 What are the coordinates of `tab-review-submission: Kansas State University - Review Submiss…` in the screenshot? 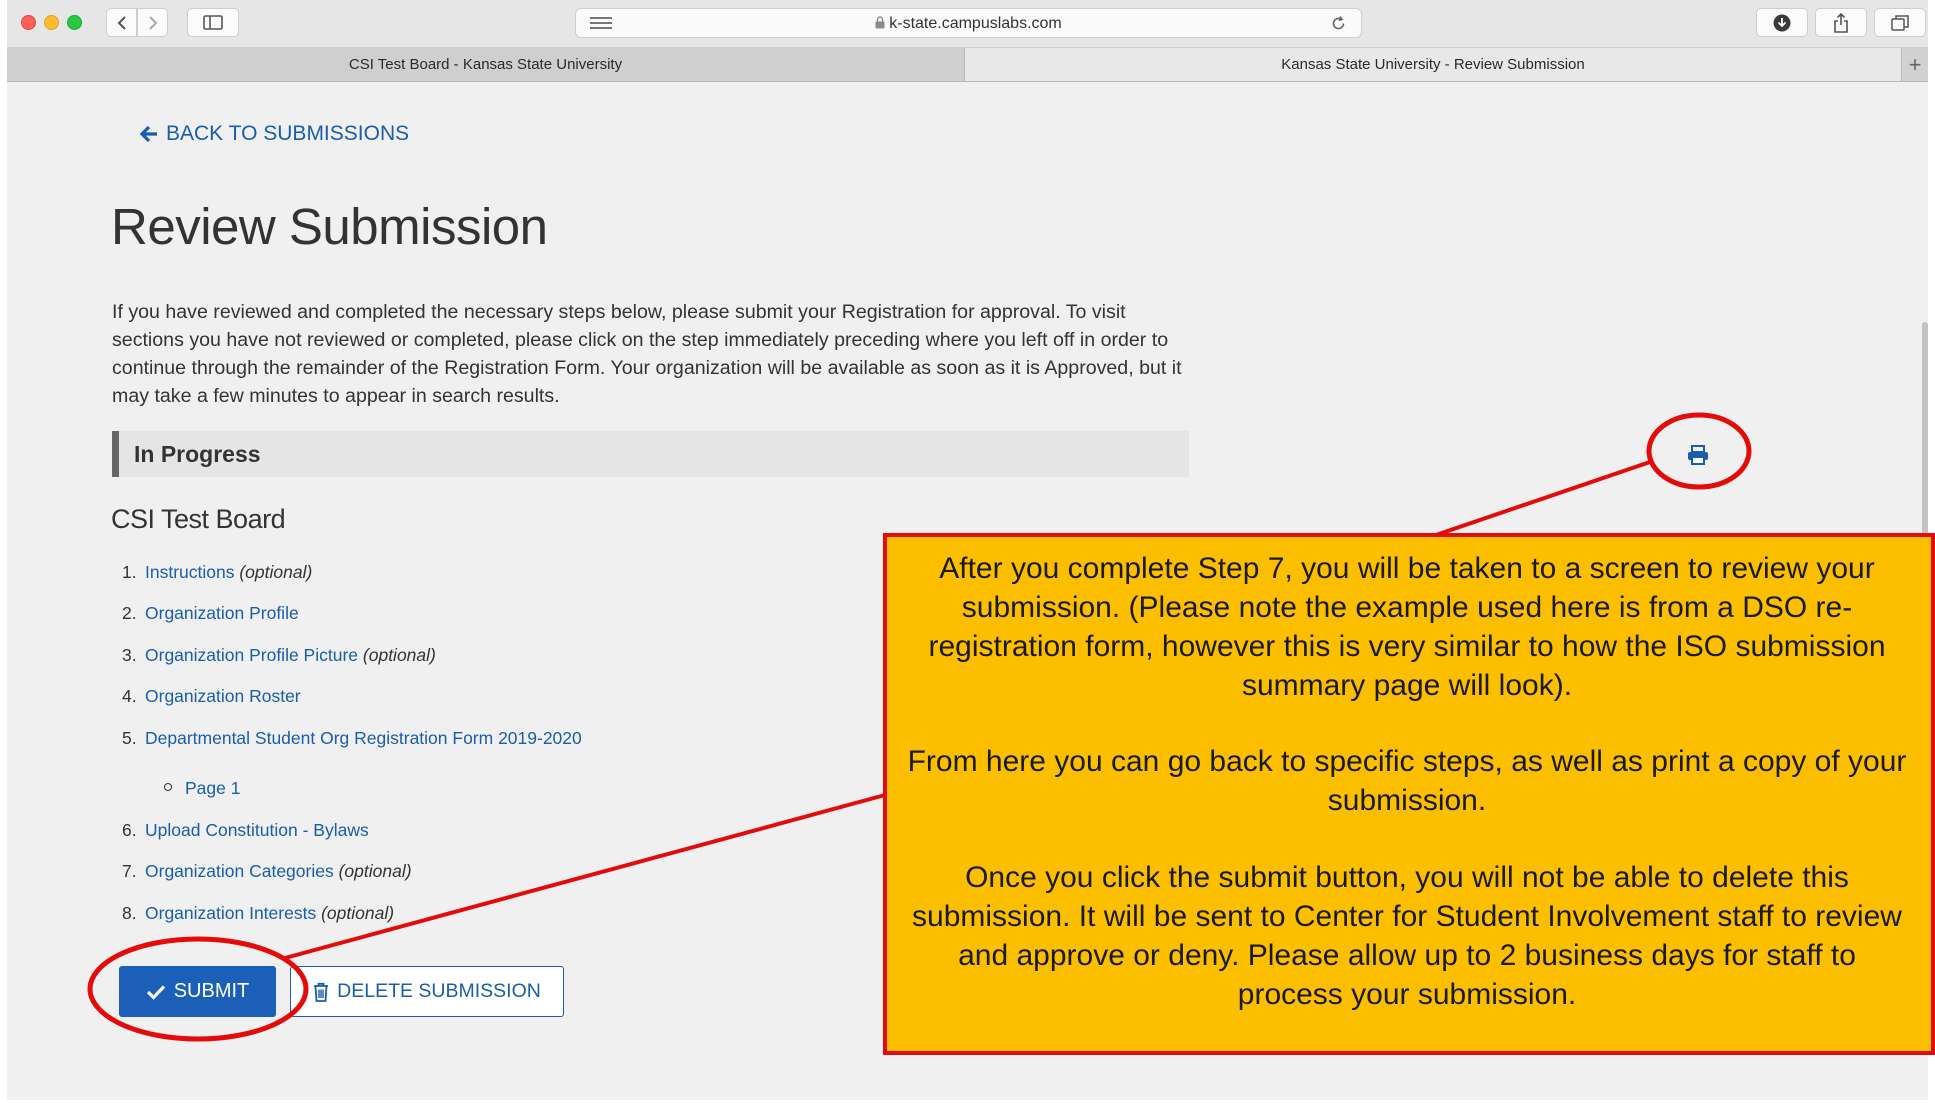 It's located at (1433, 64).